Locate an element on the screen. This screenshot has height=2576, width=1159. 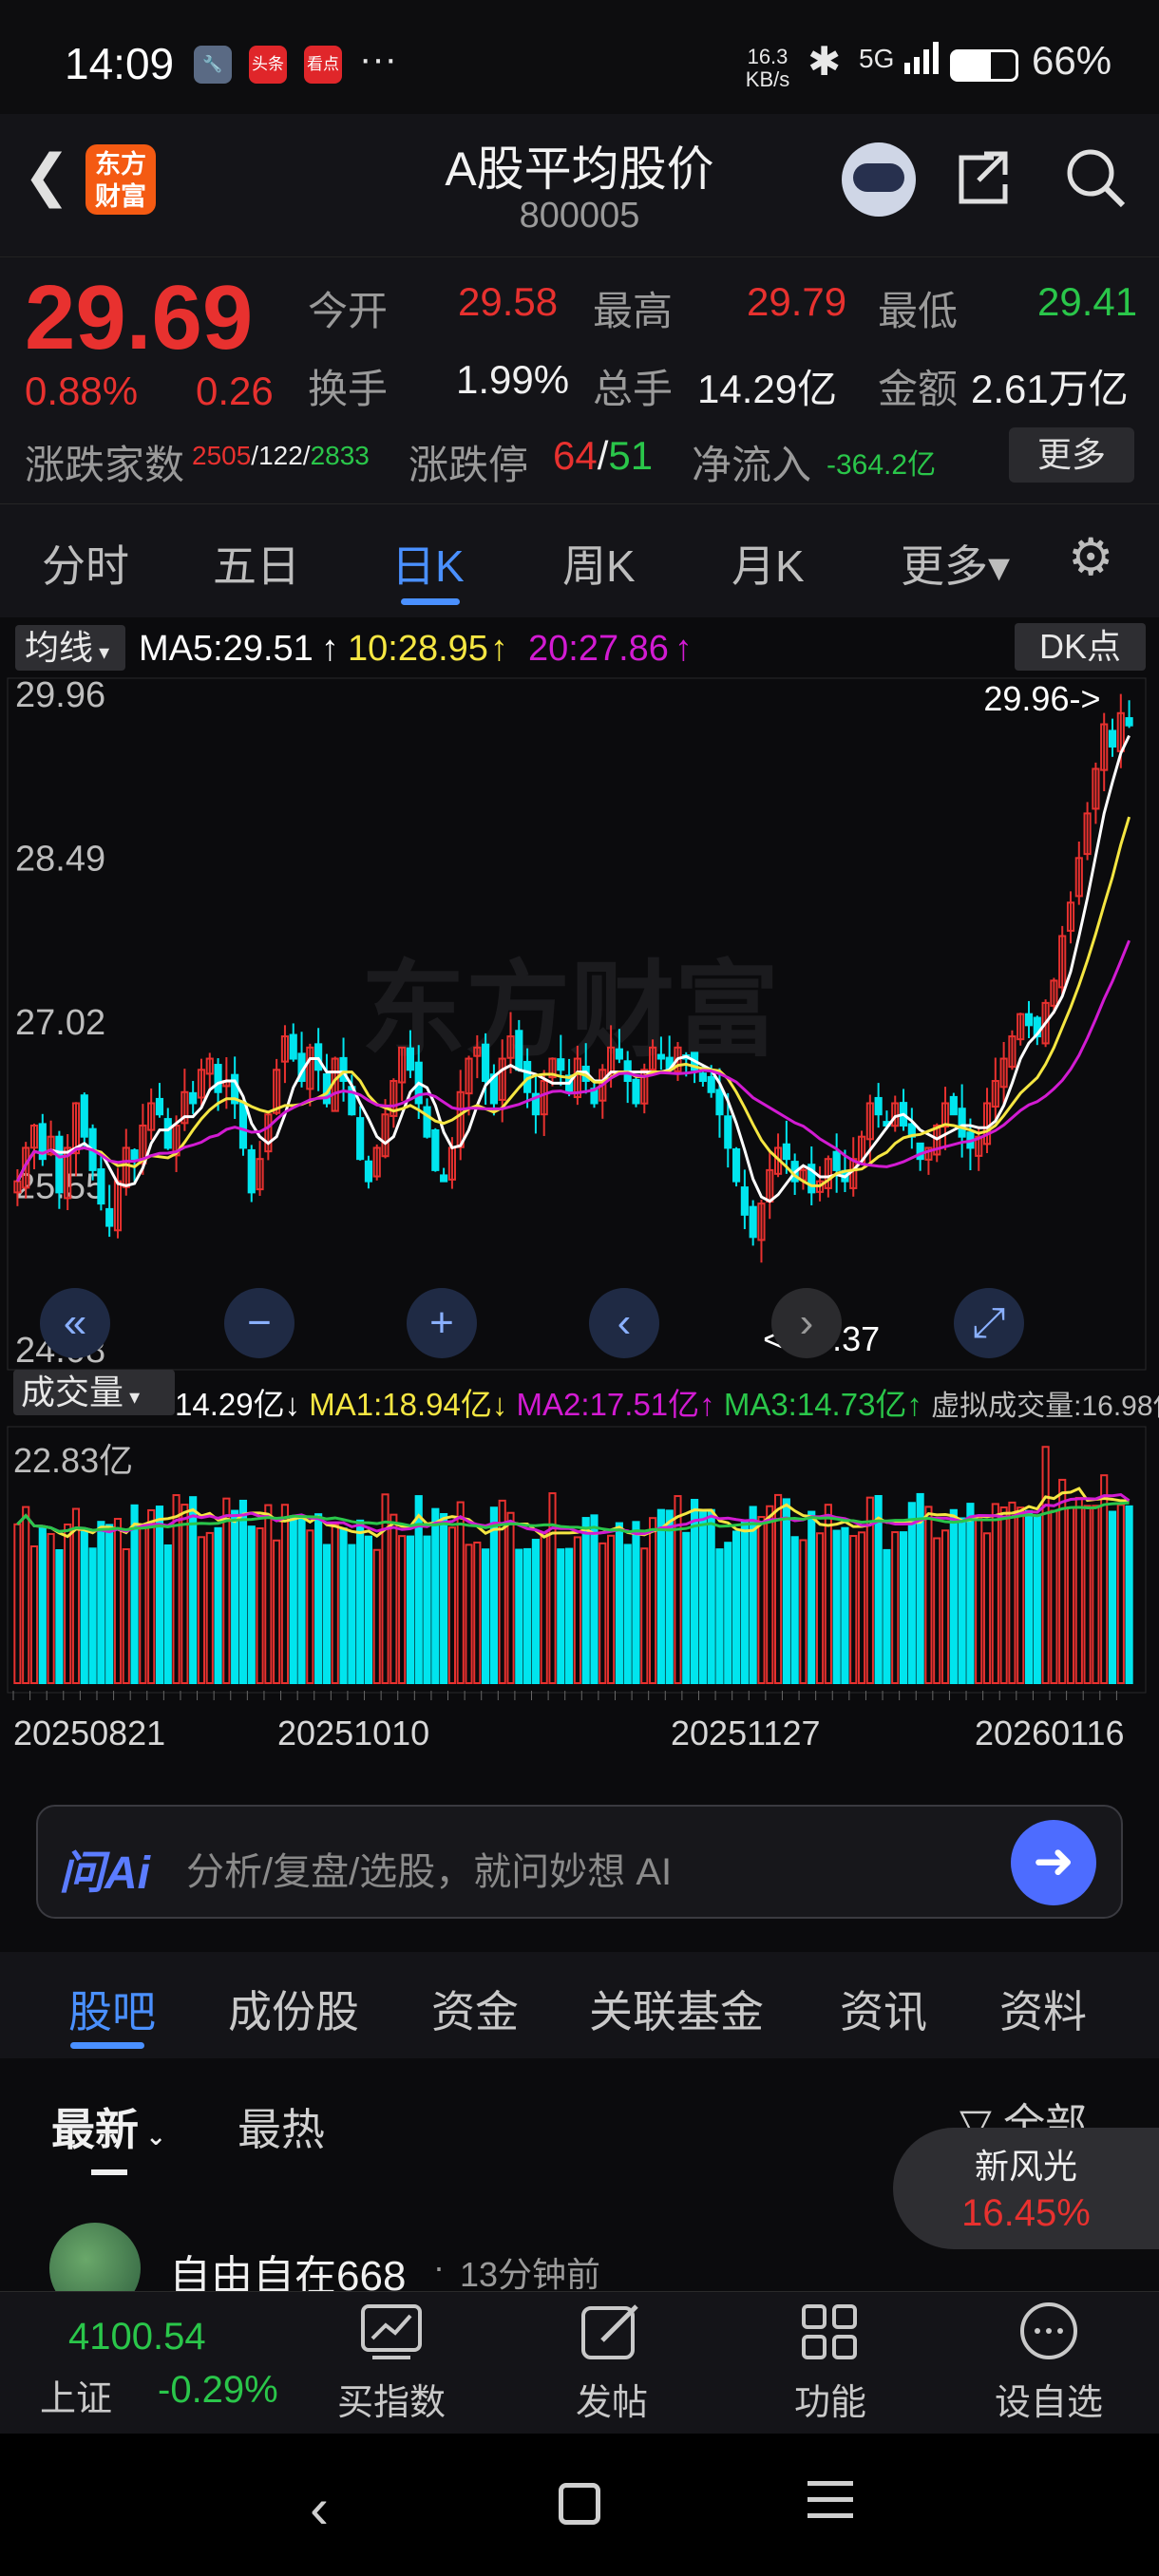
limit-up: 64 is located at coordinates (575, 455).